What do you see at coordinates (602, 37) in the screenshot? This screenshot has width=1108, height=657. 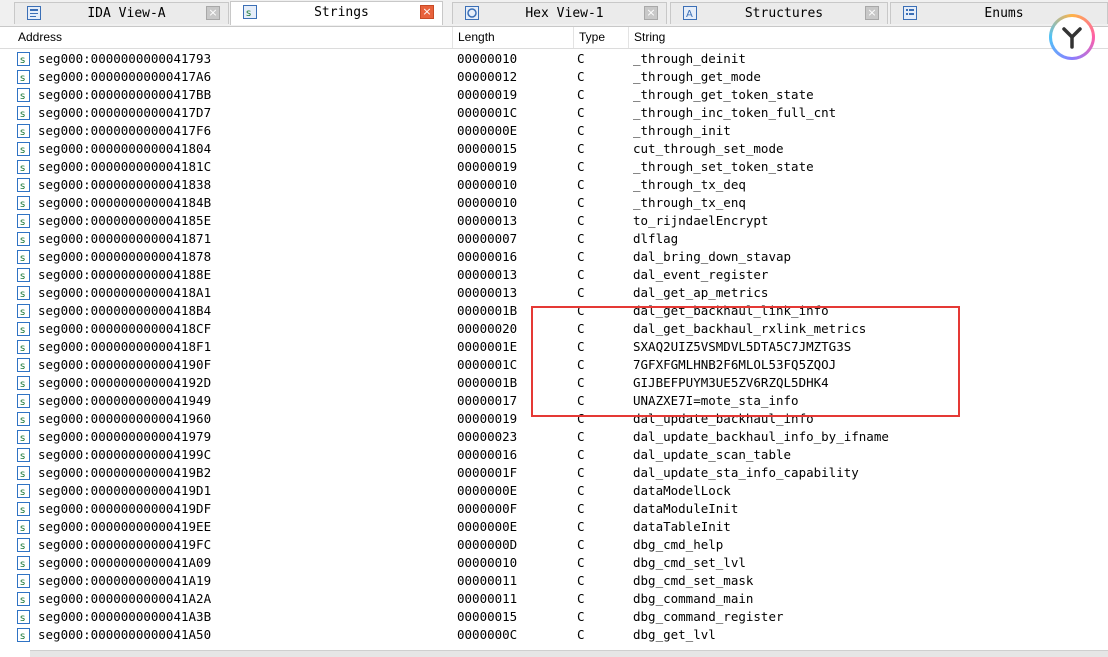 I see `column-header-type: Type` at bounding box center [602, 37].